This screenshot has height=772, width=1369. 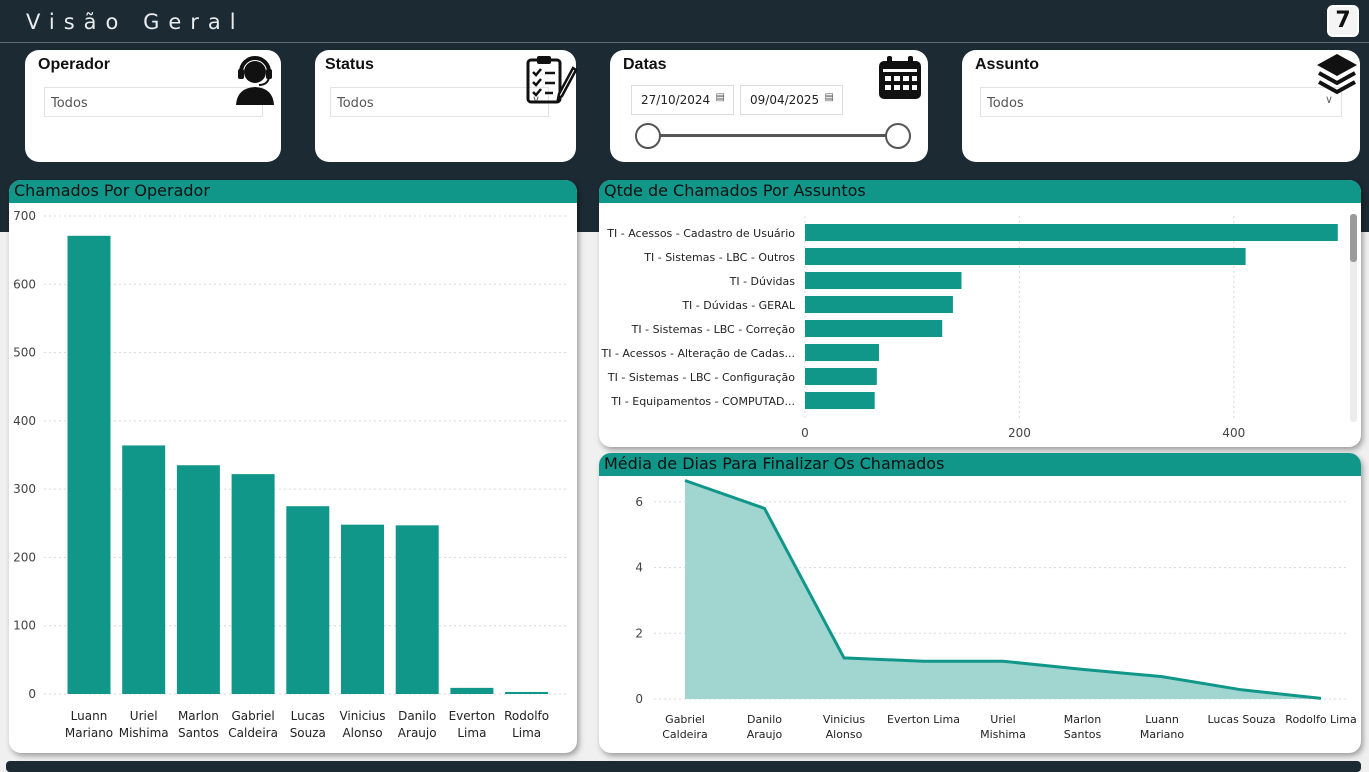 What do you see at coordinates (683, 766) in the screenshot?
I see `bottom-strip` at bounding box center [683, 766].